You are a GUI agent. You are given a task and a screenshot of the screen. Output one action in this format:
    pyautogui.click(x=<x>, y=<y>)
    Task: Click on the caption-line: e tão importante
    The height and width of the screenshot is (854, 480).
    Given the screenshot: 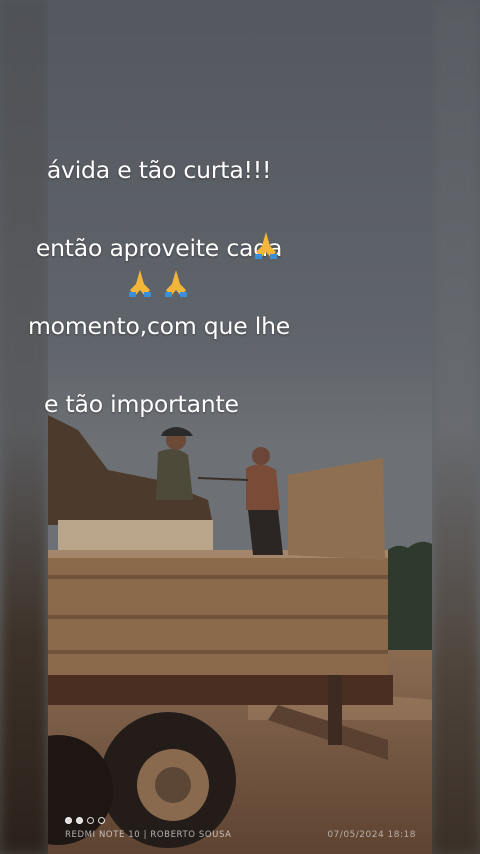 What is the action you would take?
    pyautogui.click(x=141, y=404)
    